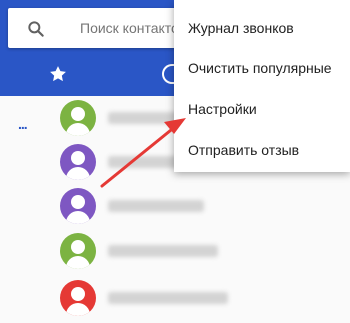 This screenshot has height=323, width=350. I want to click on star-icon, so click(58, 74).